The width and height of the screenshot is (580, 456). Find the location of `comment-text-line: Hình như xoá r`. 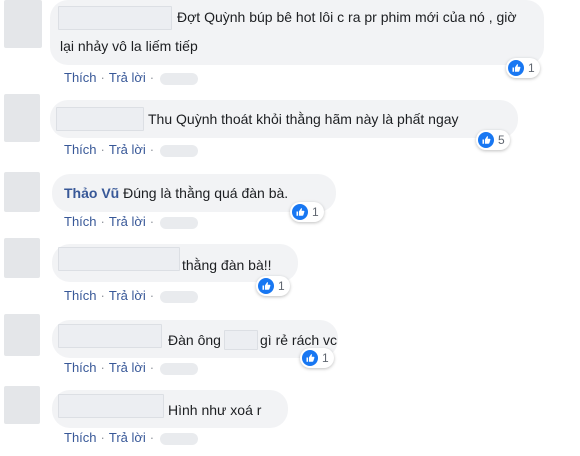

comment-text-line: Hình như xoá r is located at coordinates (215, 410).